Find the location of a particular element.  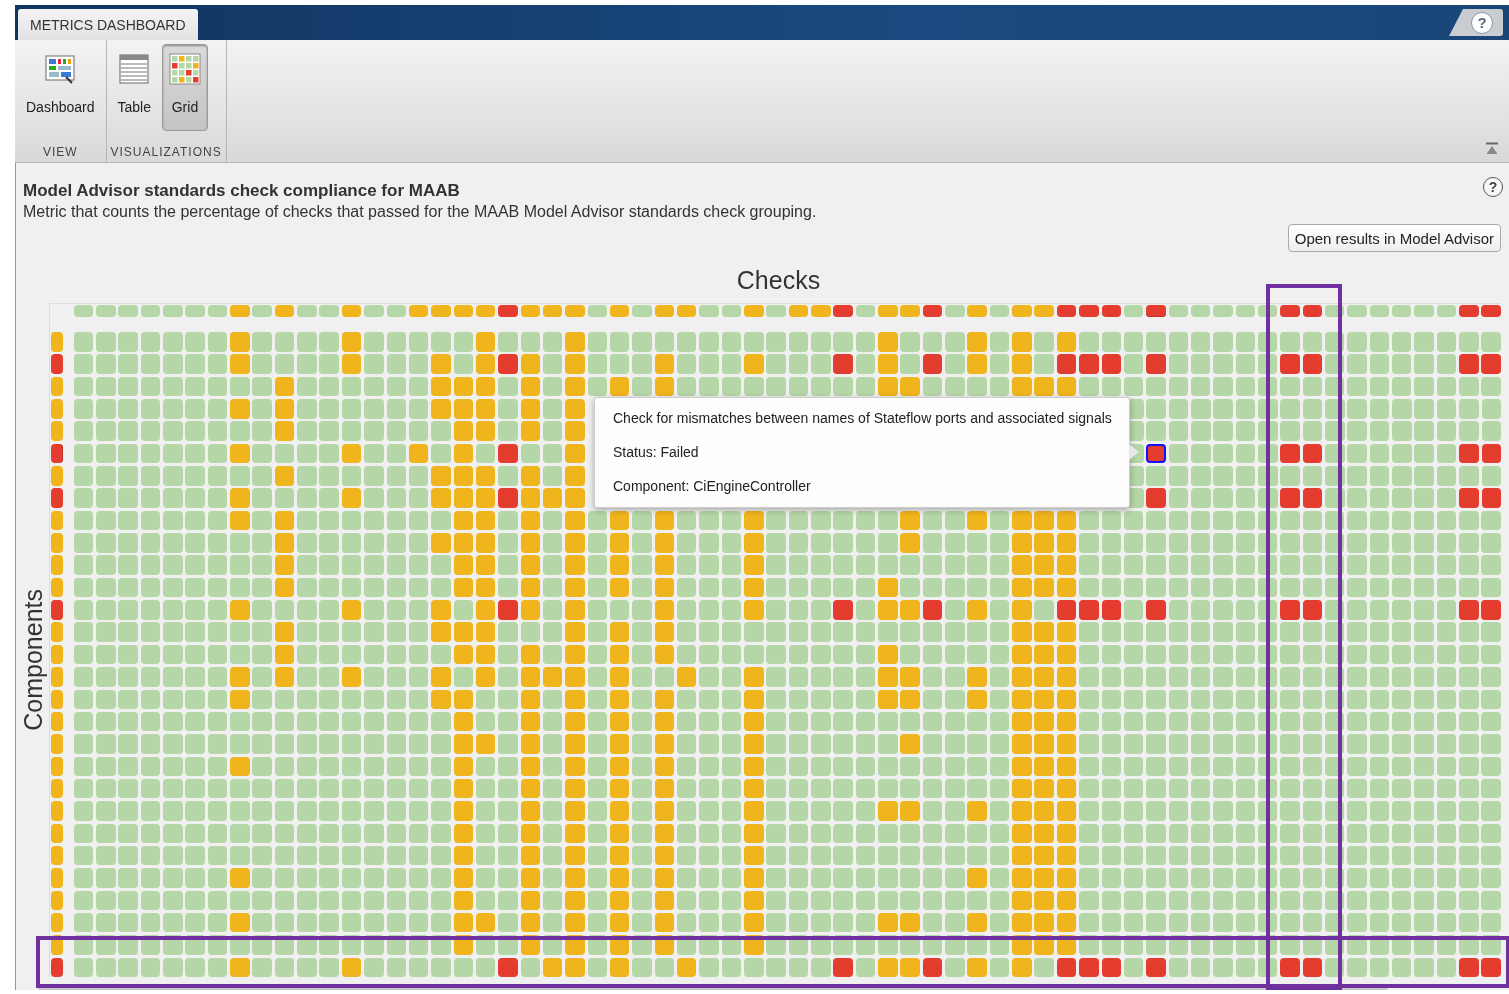

toolstrip-button: Dashboard is located at coordinates (60, 87).